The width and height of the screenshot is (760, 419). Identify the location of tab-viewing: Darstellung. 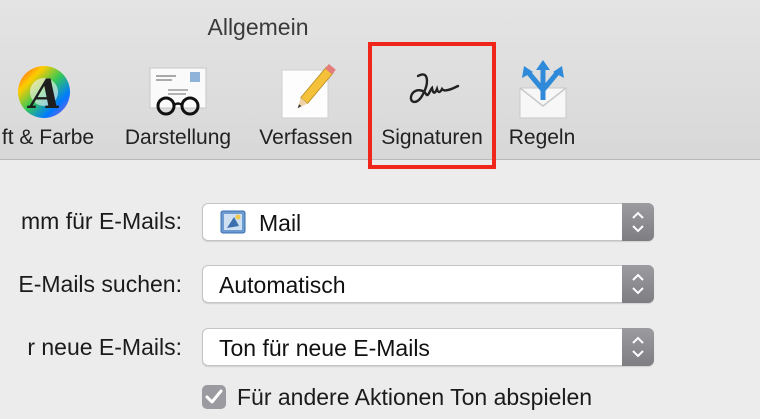
(178, 106).